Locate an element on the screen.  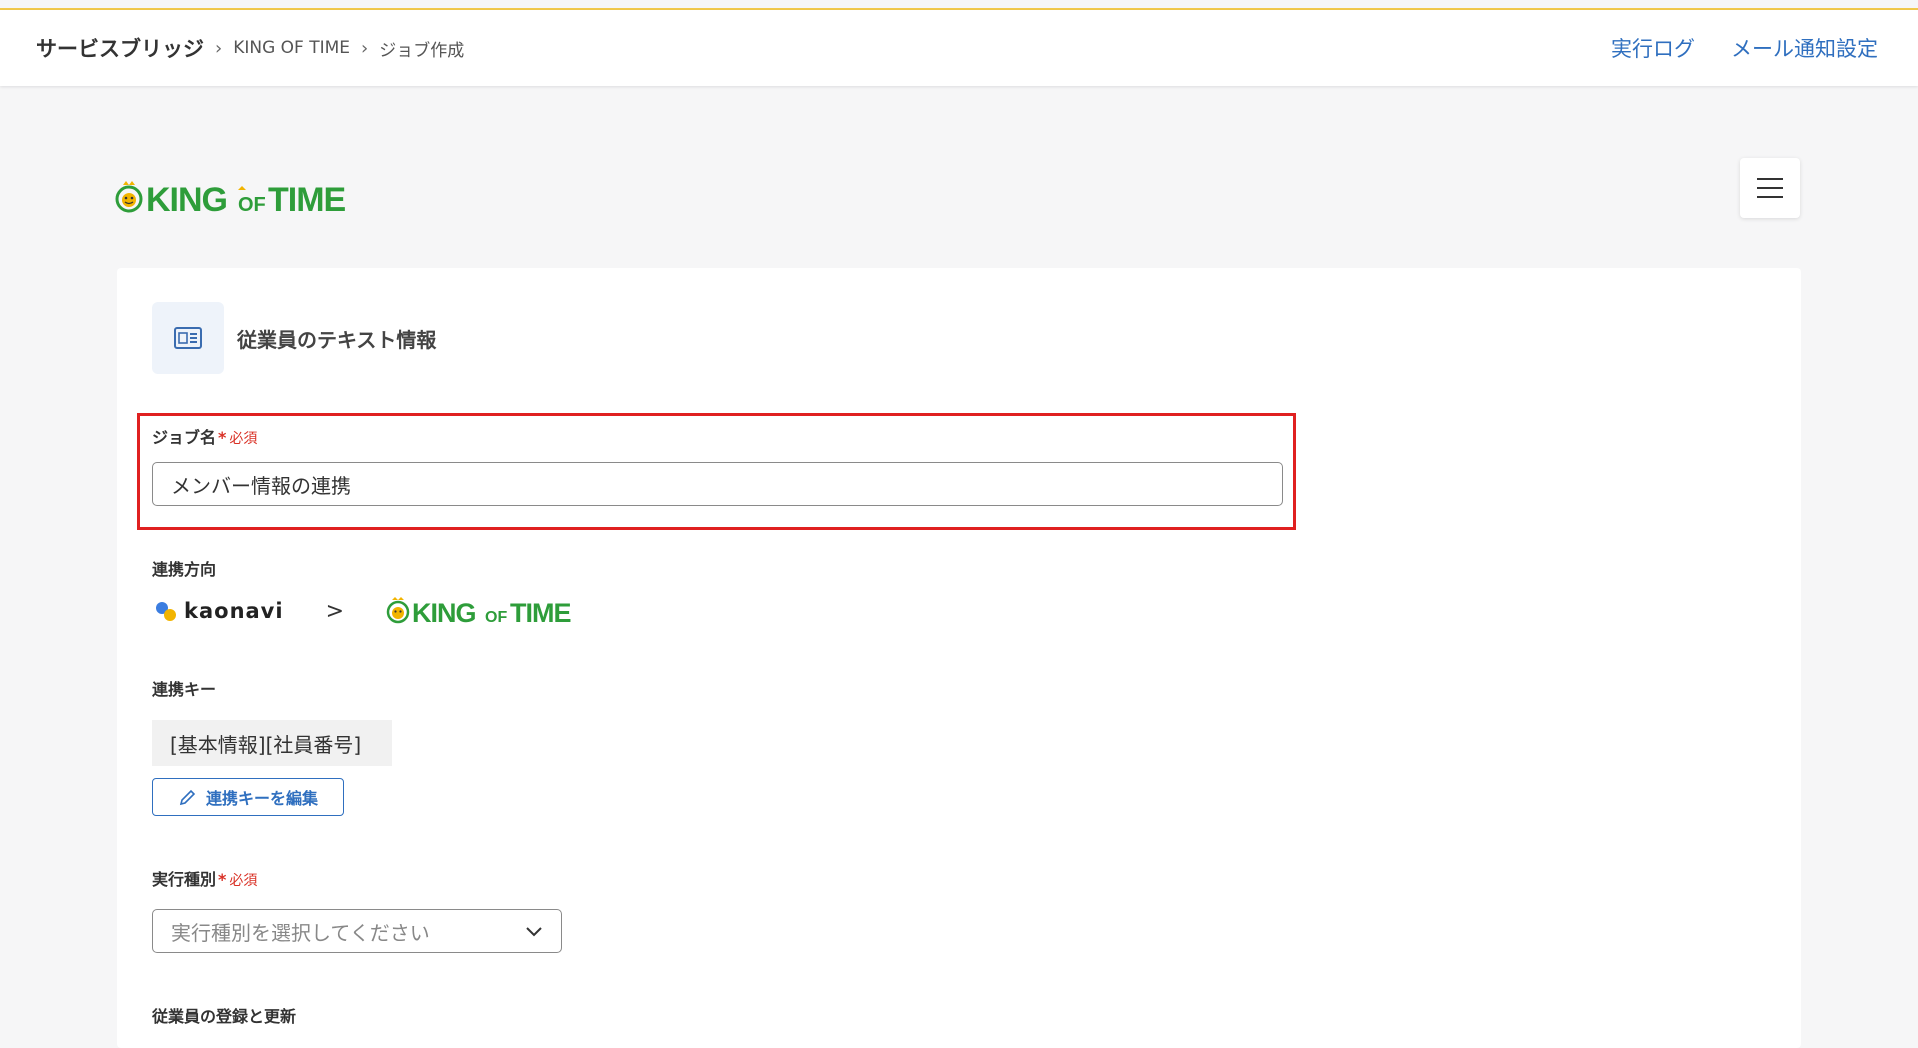
employee-register-update-label: 従業員の登録と更新 is located at coordinates (224, 1016).